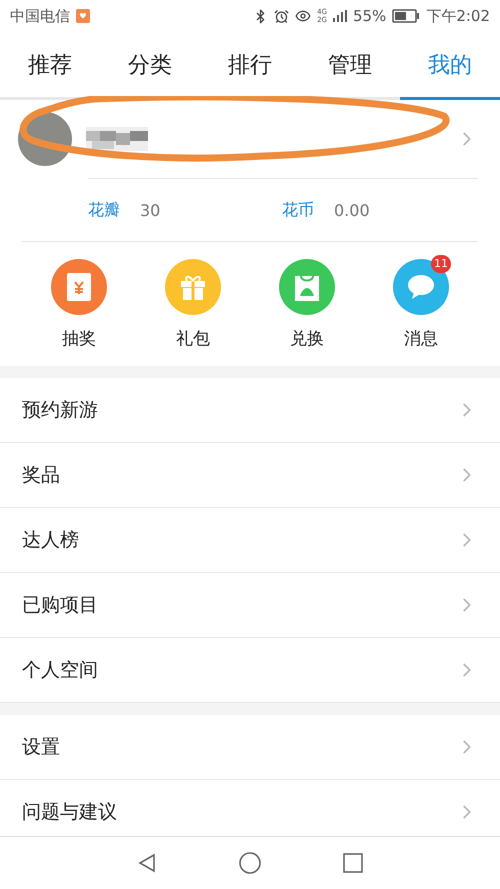  What do you see at coordinates (250, 540) in the screenshot?
I see `menu-item: 达人榜` at bounding box center [250, 540].